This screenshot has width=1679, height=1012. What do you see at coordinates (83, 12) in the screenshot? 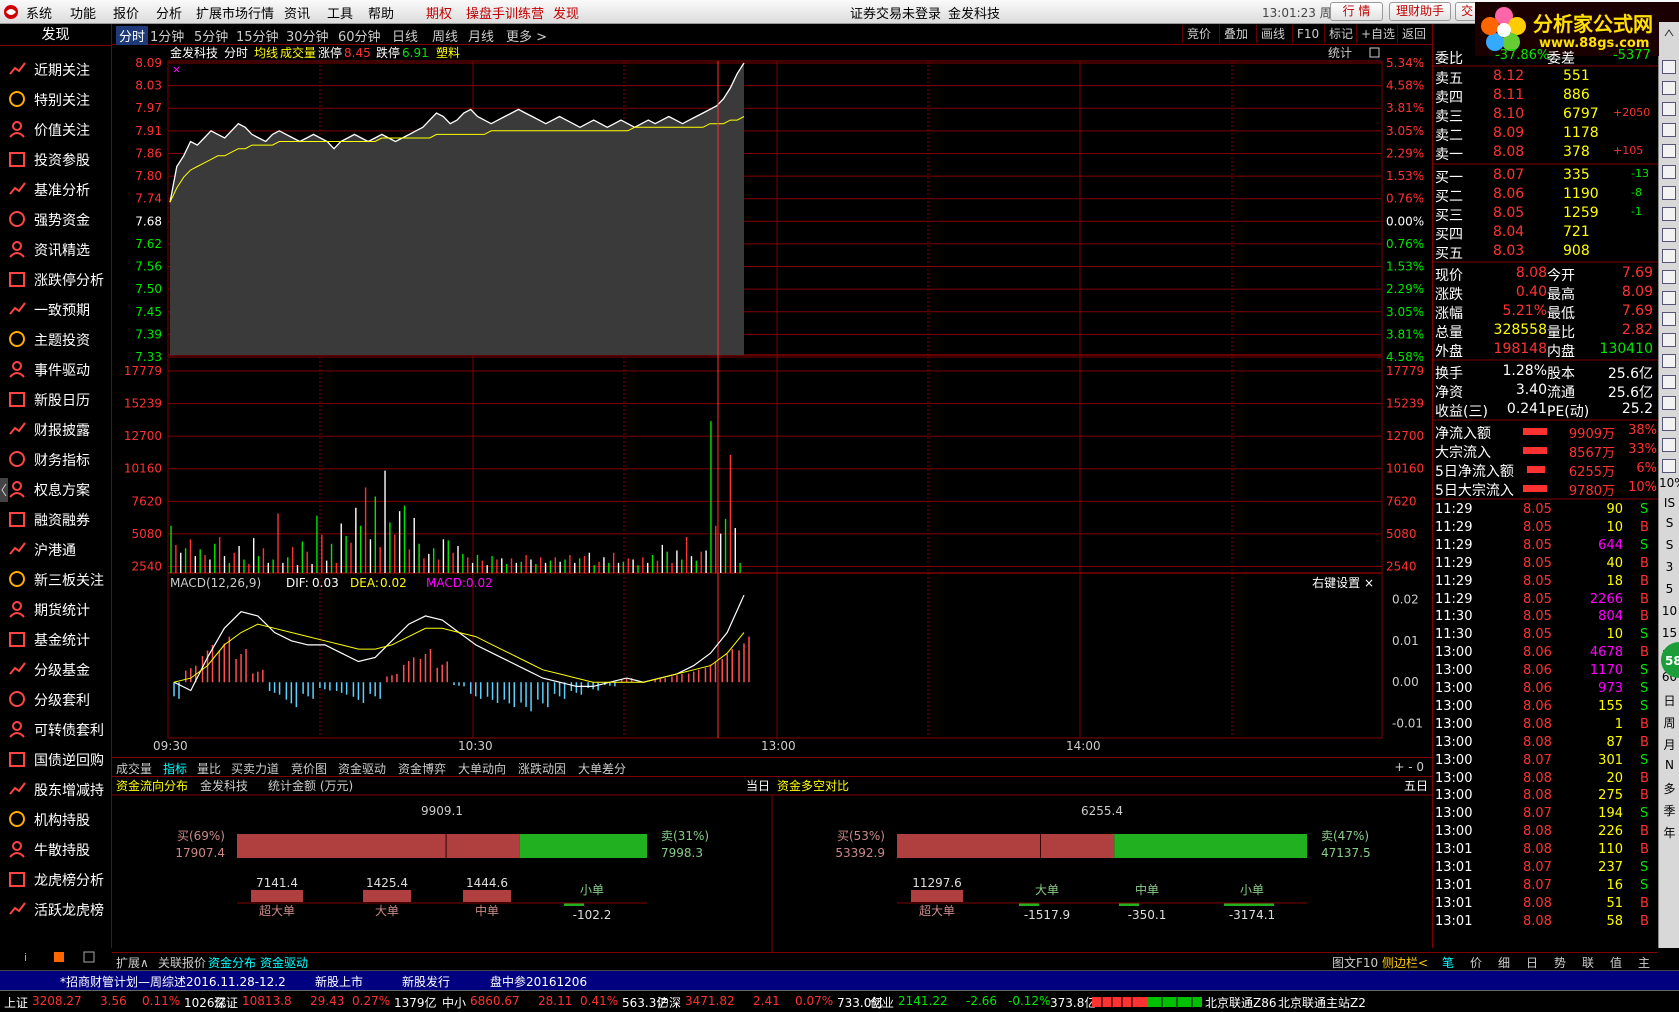
I see `menu-1: 功能` at bounding box center [83, 12].